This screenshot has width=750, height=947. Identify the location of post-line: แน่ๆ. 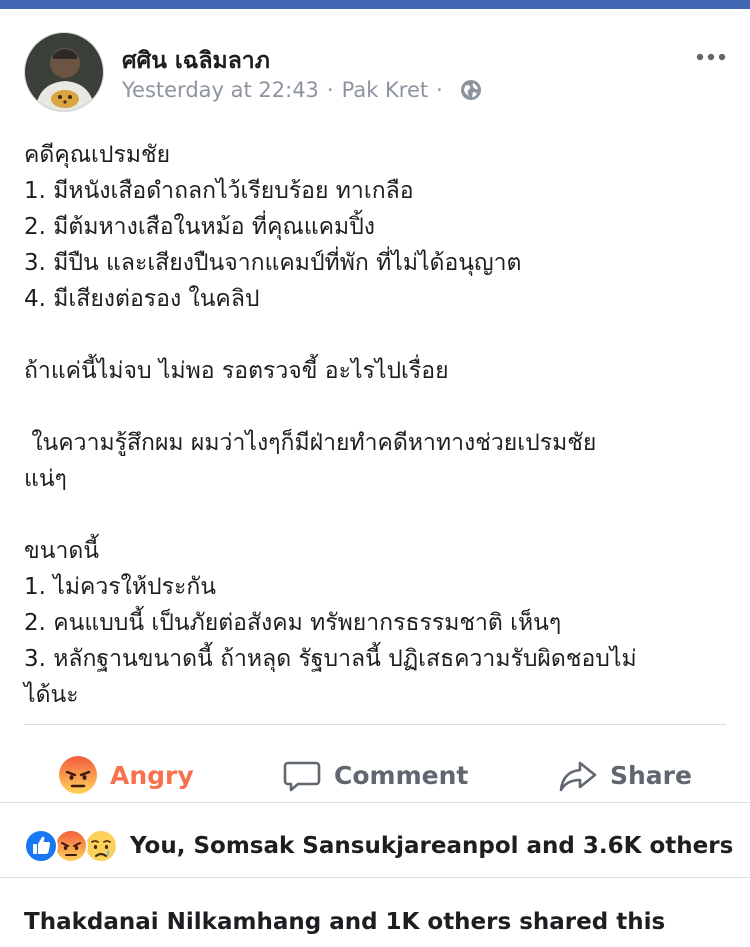
(45, 479).